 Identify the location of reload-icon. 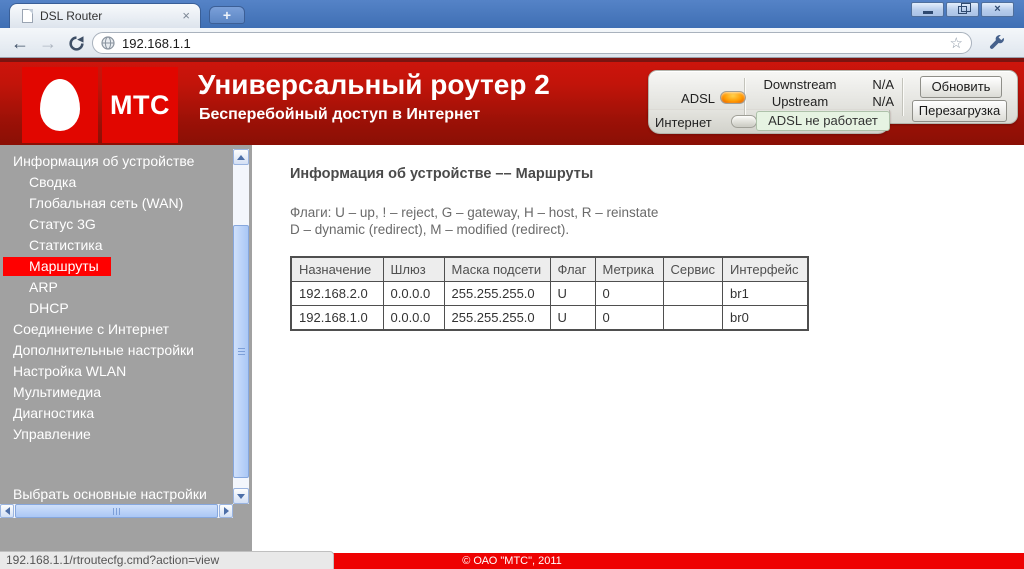
(76, 43).